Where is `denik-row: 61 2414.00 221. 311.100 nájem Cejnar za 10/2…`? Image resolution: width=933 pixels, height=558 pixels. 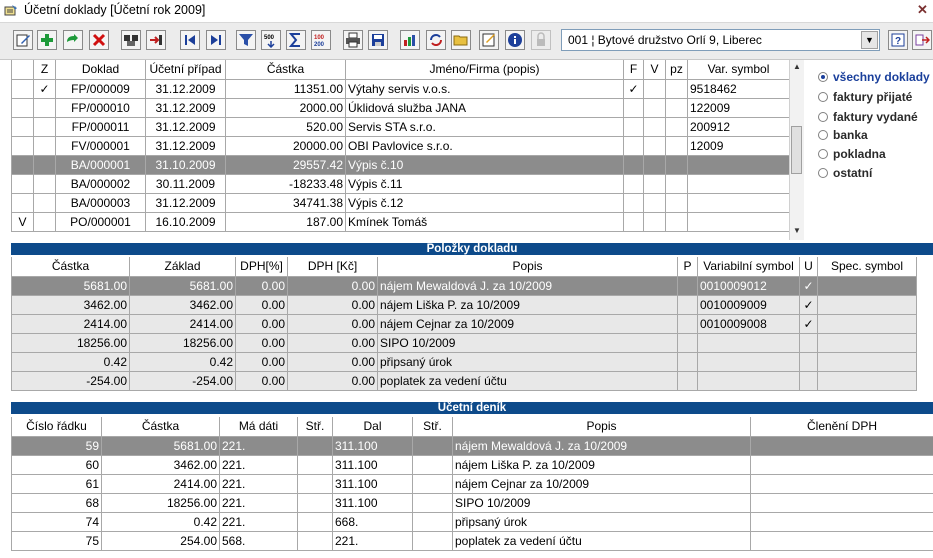
denik-row: 61 2414.00 221. 311.100 nájem Cejnar za 10/2… is located at coordinates (472, 483).